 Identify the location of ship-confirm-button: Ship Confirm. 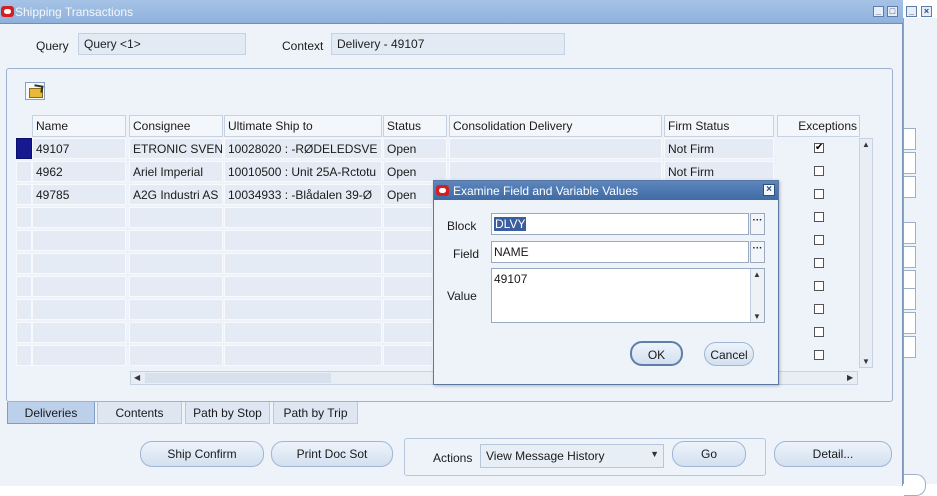
(202, 454).